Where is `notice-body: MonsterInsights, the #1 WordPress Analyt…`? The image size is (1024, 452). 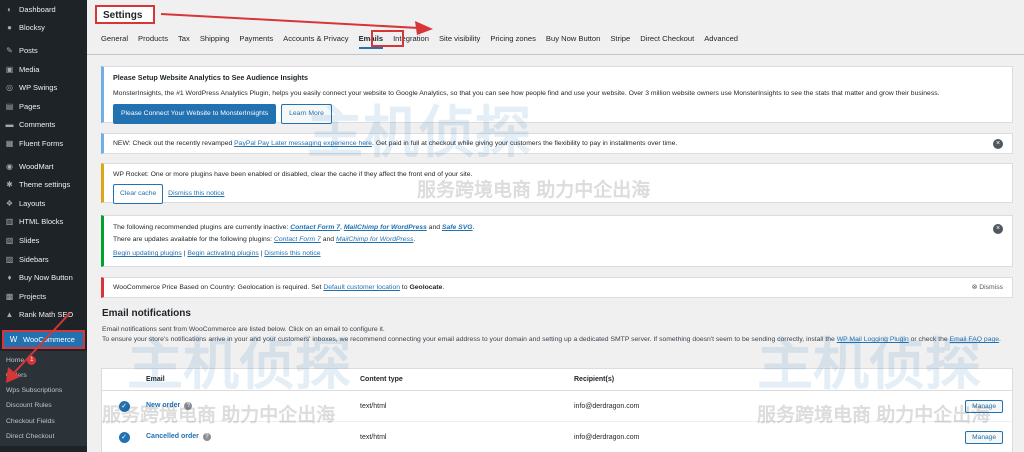 notice-body: MonsterInsights, the #1 WordPress Analyt… is located at coordinates (526, 93).